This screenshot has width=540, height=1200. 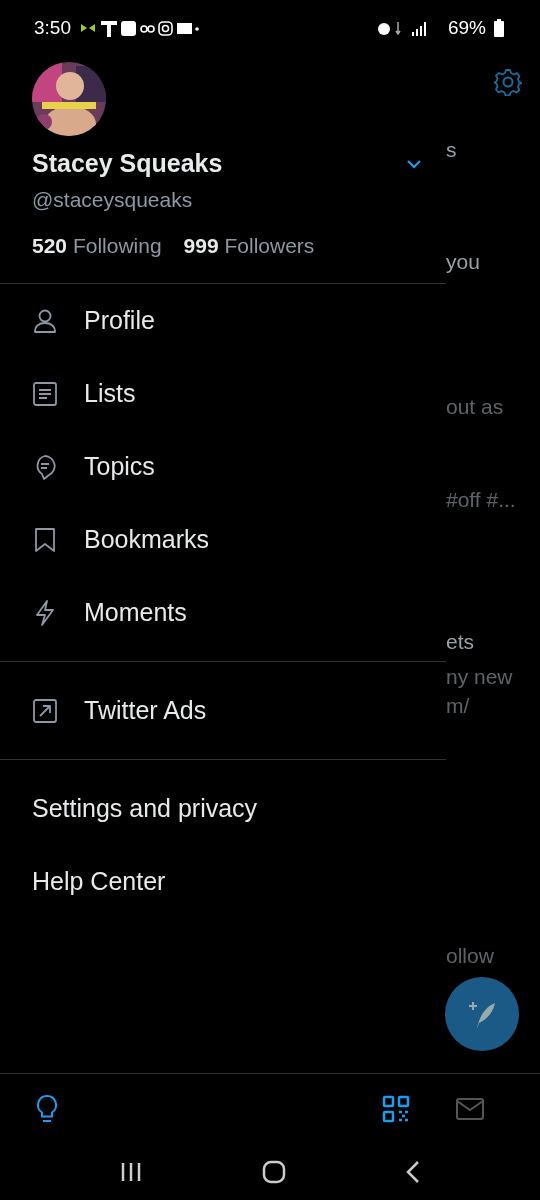 What do you see at coordinates (396, 1108) in the screenshot?
I see `qr-code-icon` at bounding box center [396, 1108].